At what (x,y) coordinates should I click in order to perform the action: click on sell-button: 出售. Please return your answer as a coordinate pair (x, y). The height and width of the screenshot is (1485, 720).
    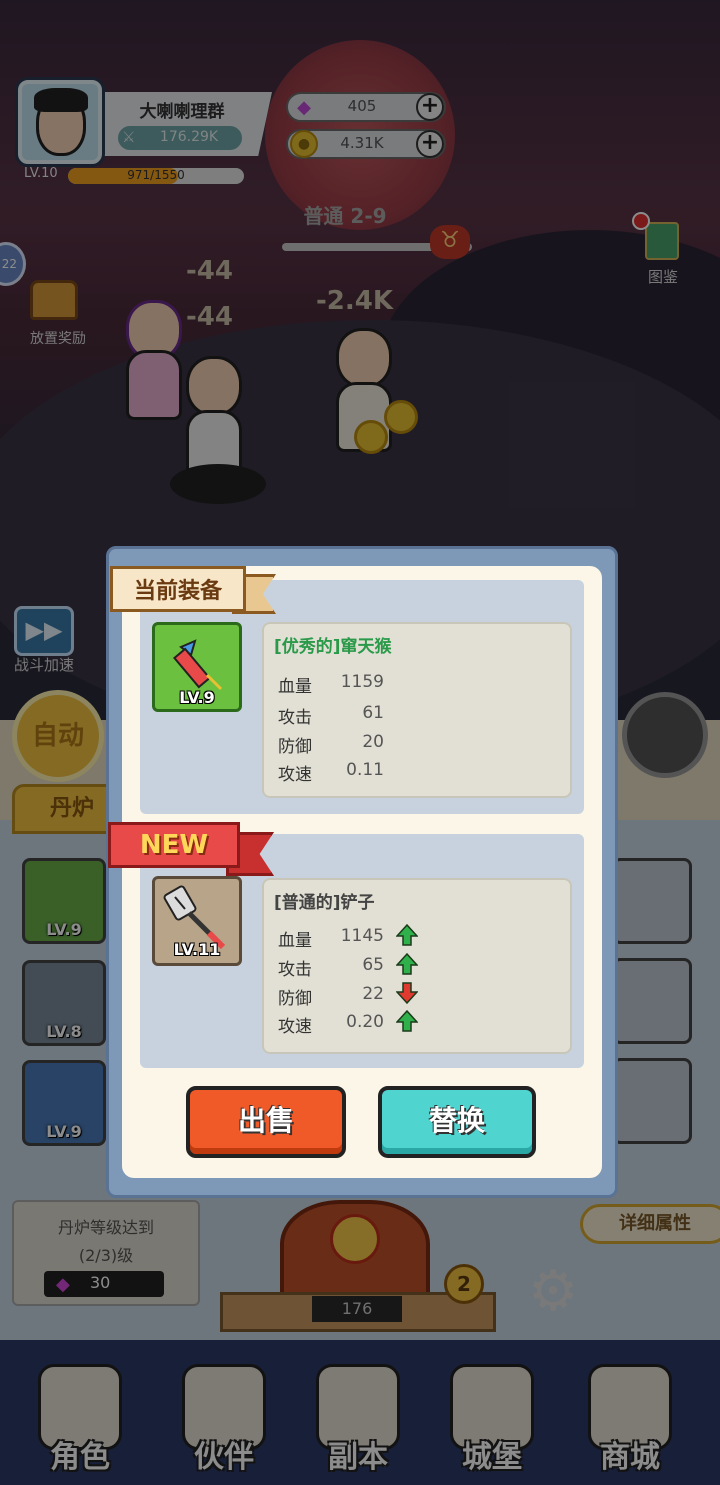
    Looking at the image, I should click on (266, 1122).